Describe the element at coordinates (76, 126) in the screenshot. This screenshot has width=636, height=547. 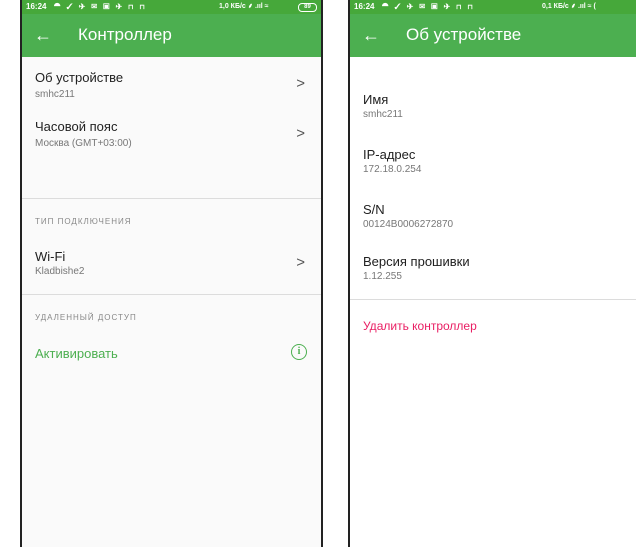
I see `timezone-label: Часовой пояс` at that location.